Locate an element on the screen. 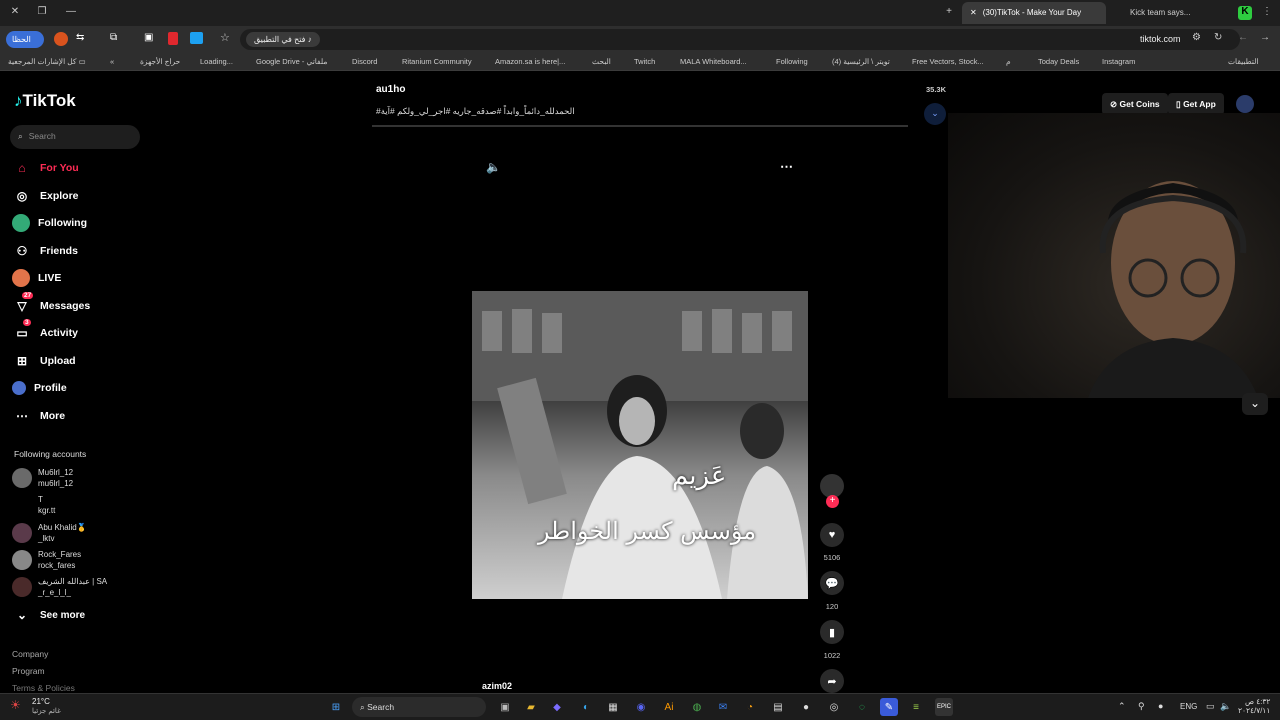 Image resolution: width=1280 pixels, height=720 pixels. prev-post-author: au1ho is located at coordinates (390, 89).